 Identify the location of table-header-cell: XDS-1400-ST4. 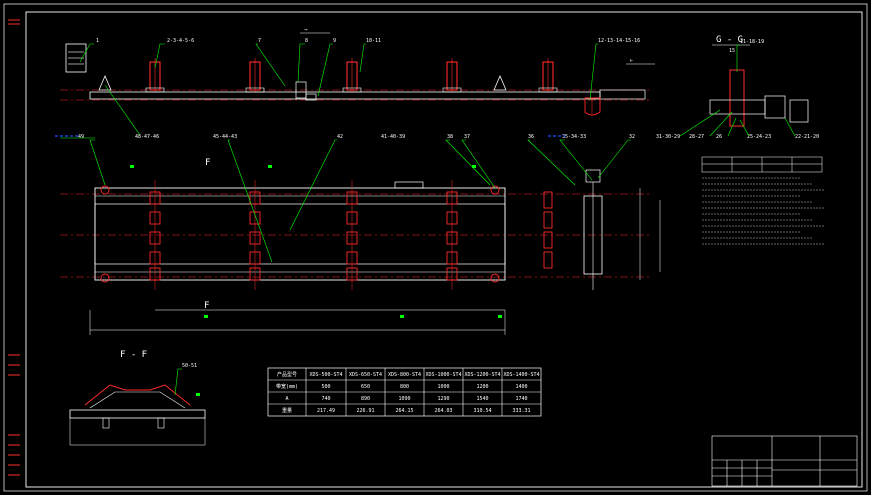
(521, 375).